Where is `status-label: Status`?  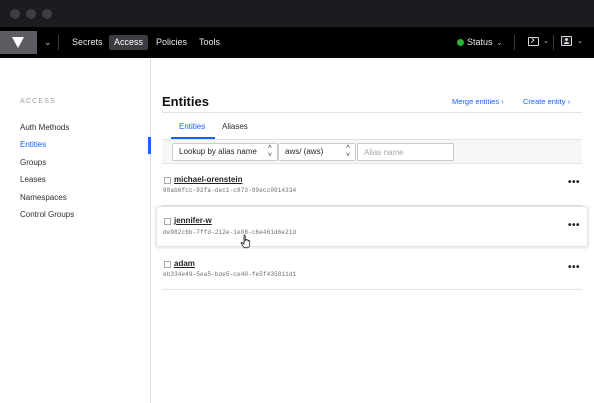 status-label: Status is located at coordinates (480, 42).